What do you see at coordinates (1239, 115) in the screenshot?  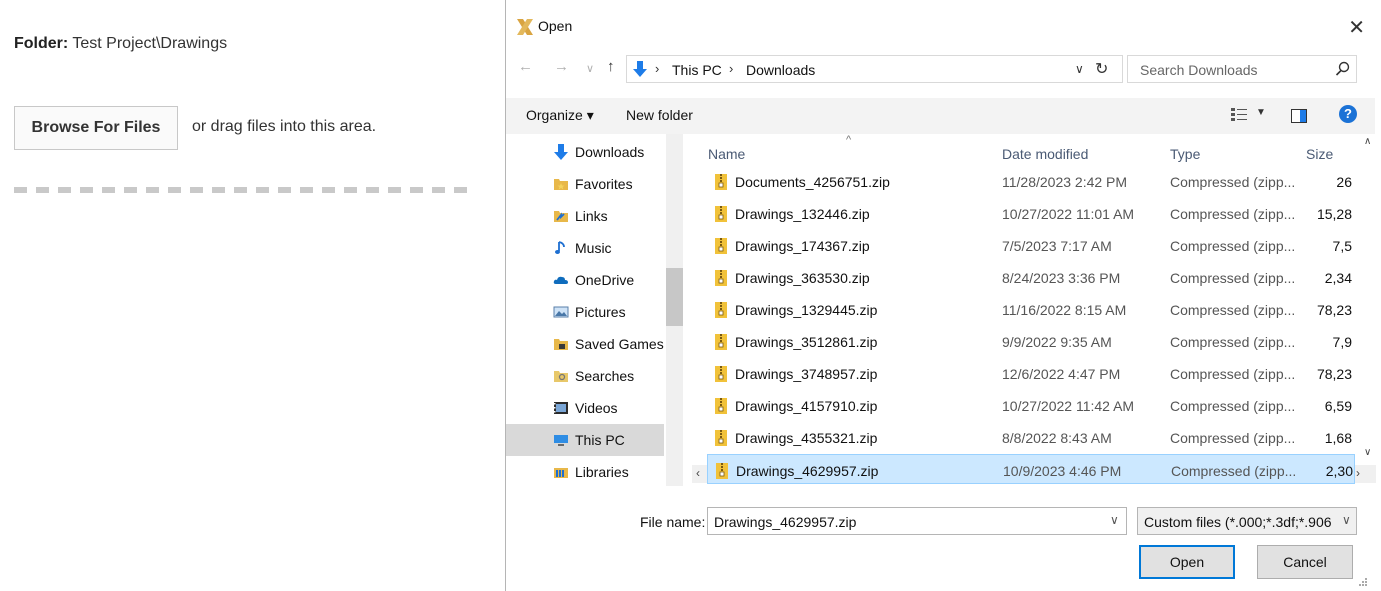 I see `view-options-icon` at bounding box center [1239, 115].